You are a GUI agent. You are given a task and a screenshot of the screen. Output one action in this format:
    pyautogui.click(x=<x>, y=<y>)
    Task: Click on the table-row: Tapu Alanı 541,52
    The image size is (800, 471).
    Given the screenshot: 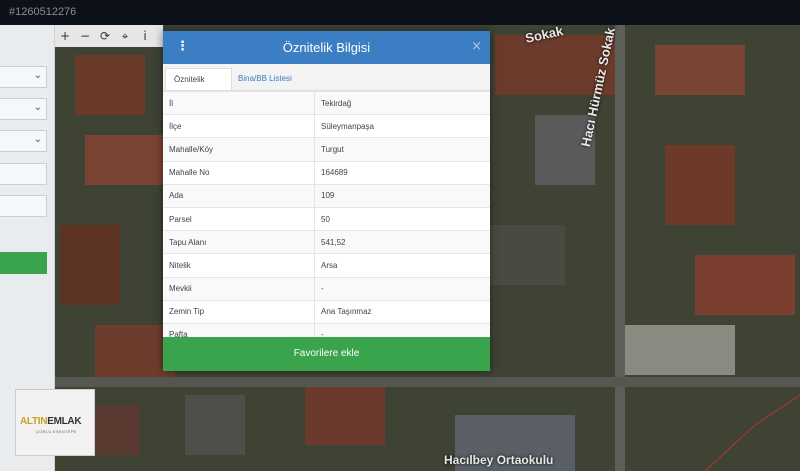 What is the action you would take?
    pyautogui.click(x=326, y=242)
    